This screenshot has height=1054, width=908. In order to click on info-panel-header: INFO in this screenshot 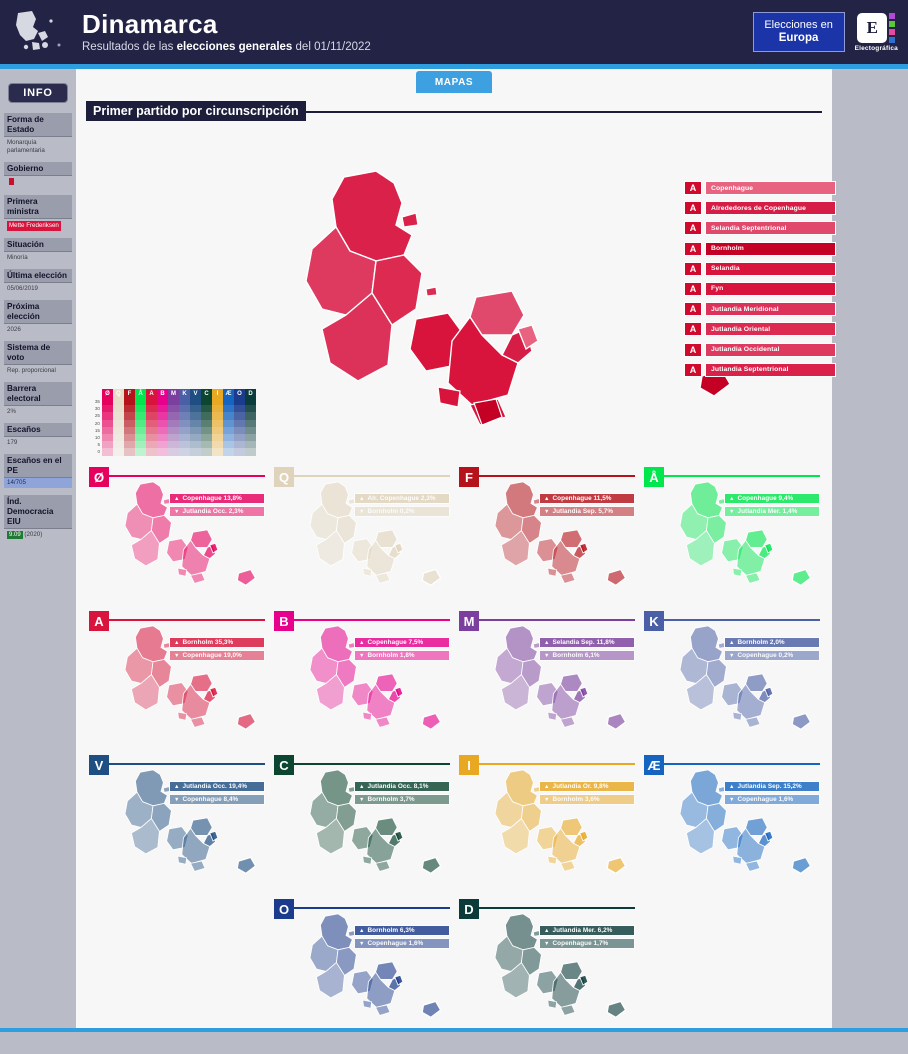, I will do `click(38, 93)`.